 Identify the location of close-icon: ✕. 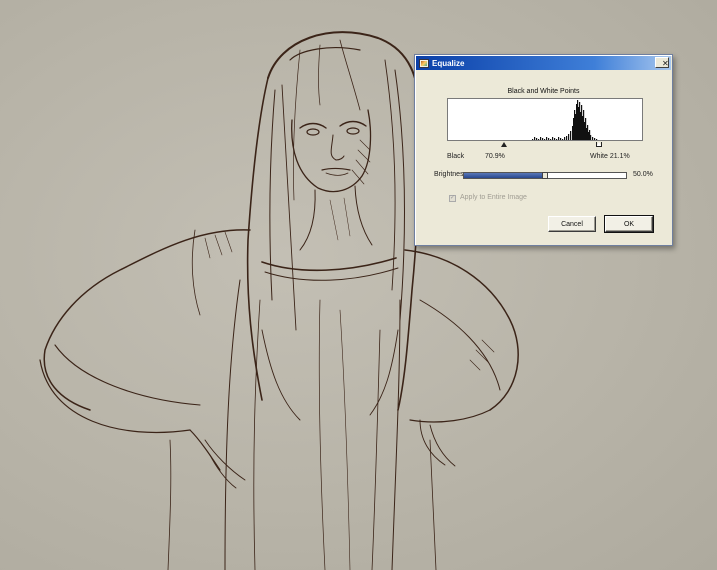
(662, 62).